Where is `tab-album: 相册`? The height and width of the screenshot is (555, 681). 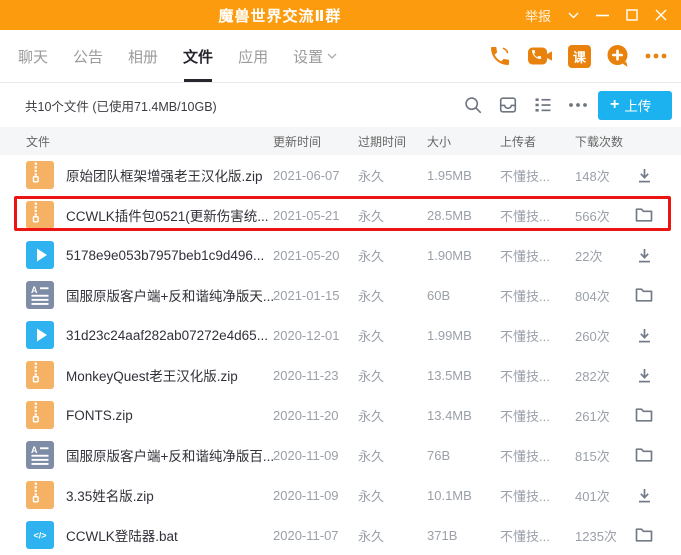 tab-album: 相册 is located at coordinates (143, 56).